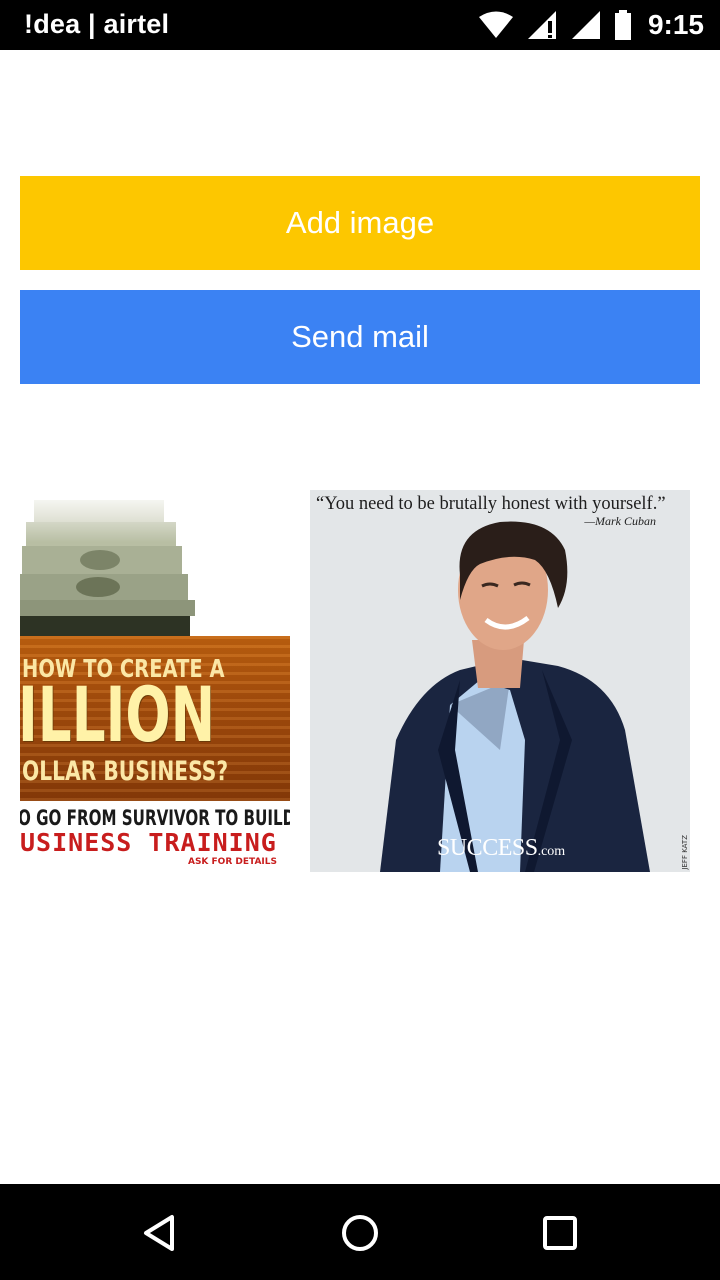 The image size is (720, 1280). I want to click on headline-line-2: ILLION, so click(118, 714).